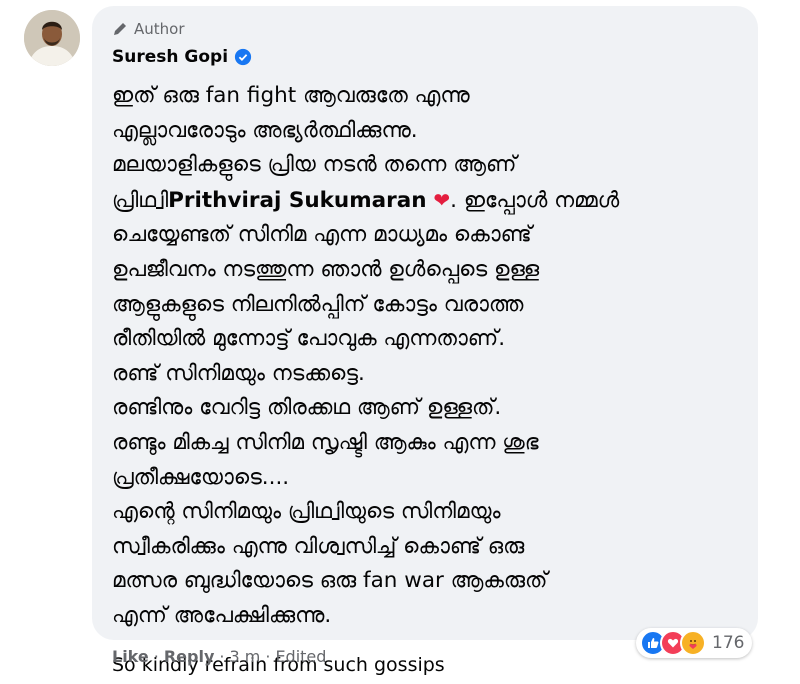  Describe the element at coordinates (325, 442) in the screenshot. I see `comment-line: രണ്ടും മികച്ച സിനിമ സൃഷ്ടി ആകും എന്ന ശുഭ` at that location.